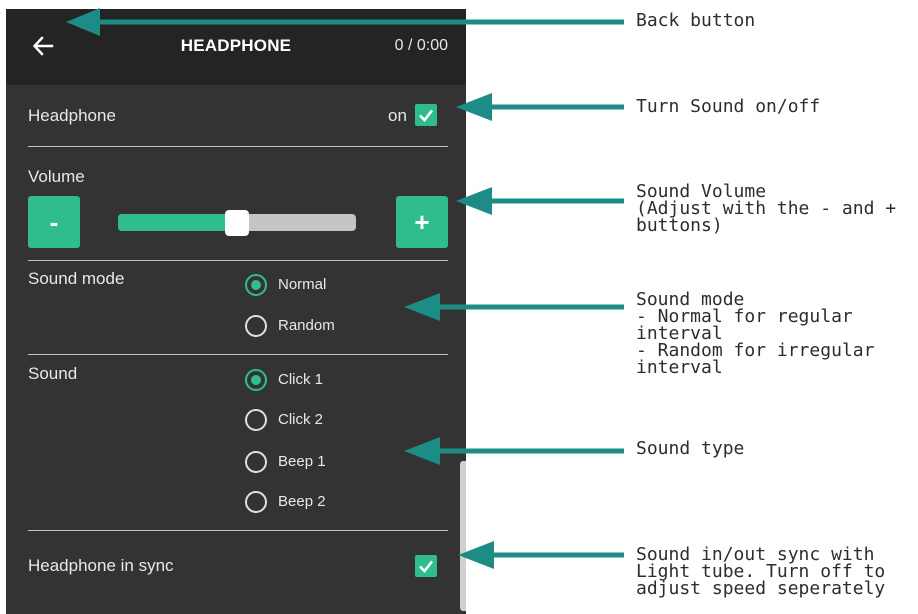  I want to click on callout-back-button: Back button, so click(696, 20).